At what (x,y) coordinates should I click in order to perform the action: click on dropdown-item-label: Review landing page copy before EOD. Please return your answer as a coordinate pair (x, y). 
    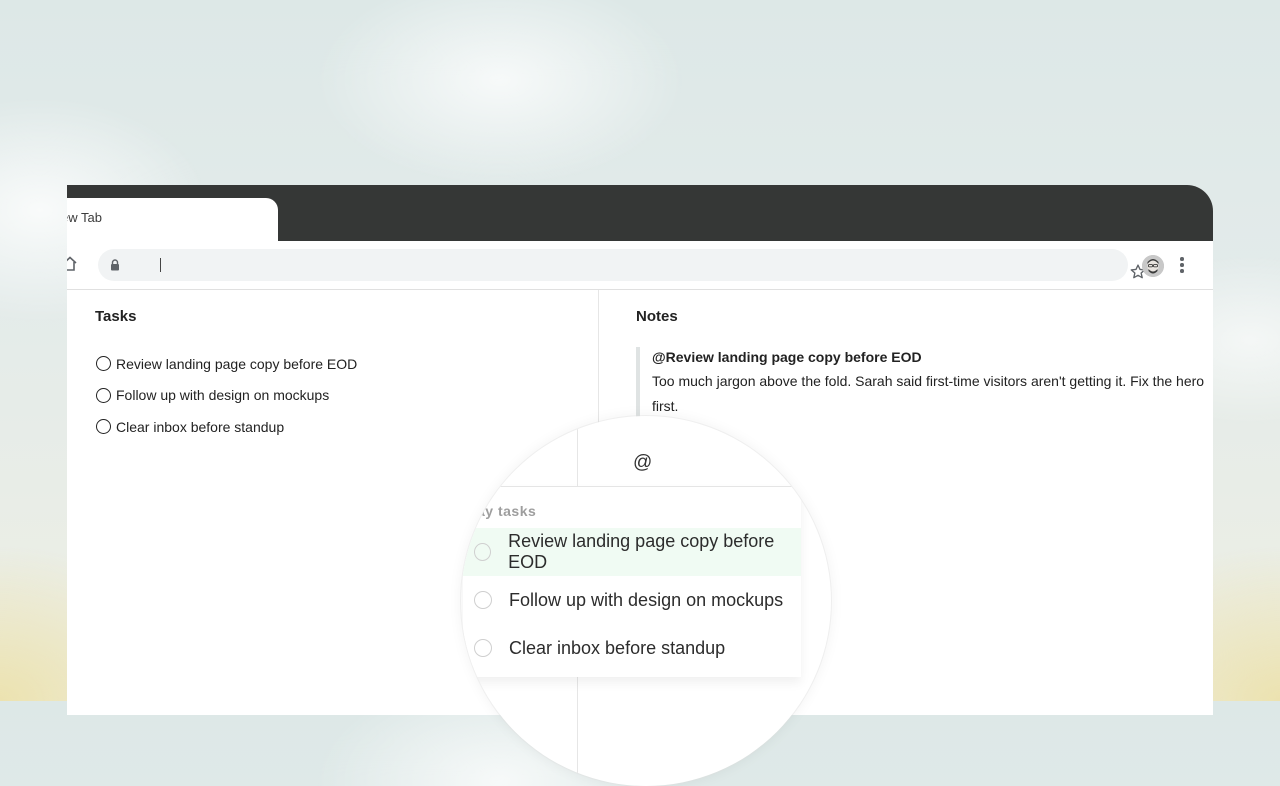
    Looking at the image, I should click on (641, 551).